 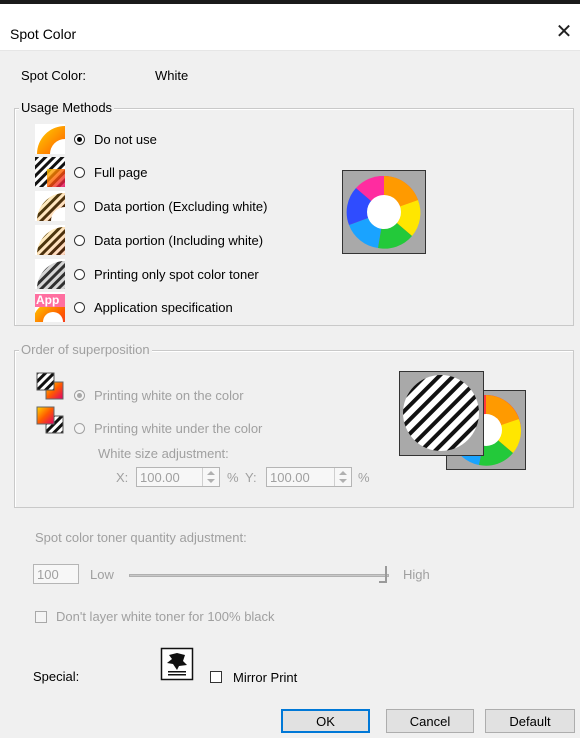 What do you see at coordinates (41, 617) in the screenshot?
I see `layer-white-checkbox` at bounding box center [41, 617].